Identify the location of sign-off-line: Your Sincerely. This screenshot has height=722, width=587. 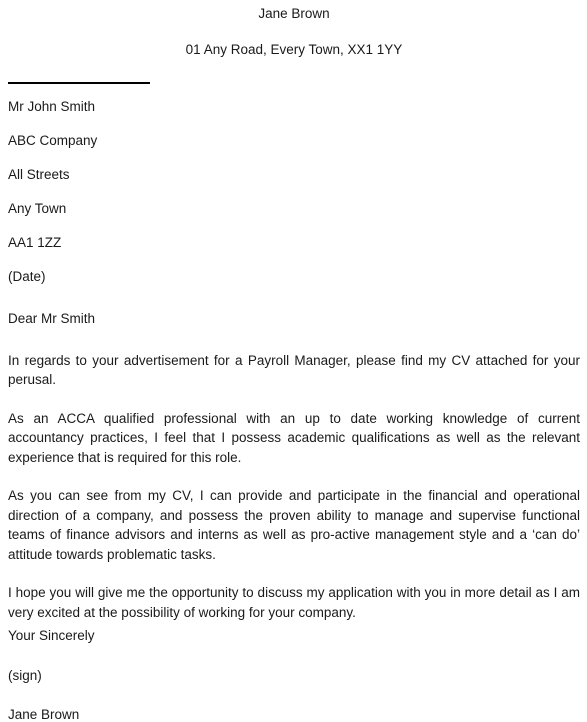
(51, 635).